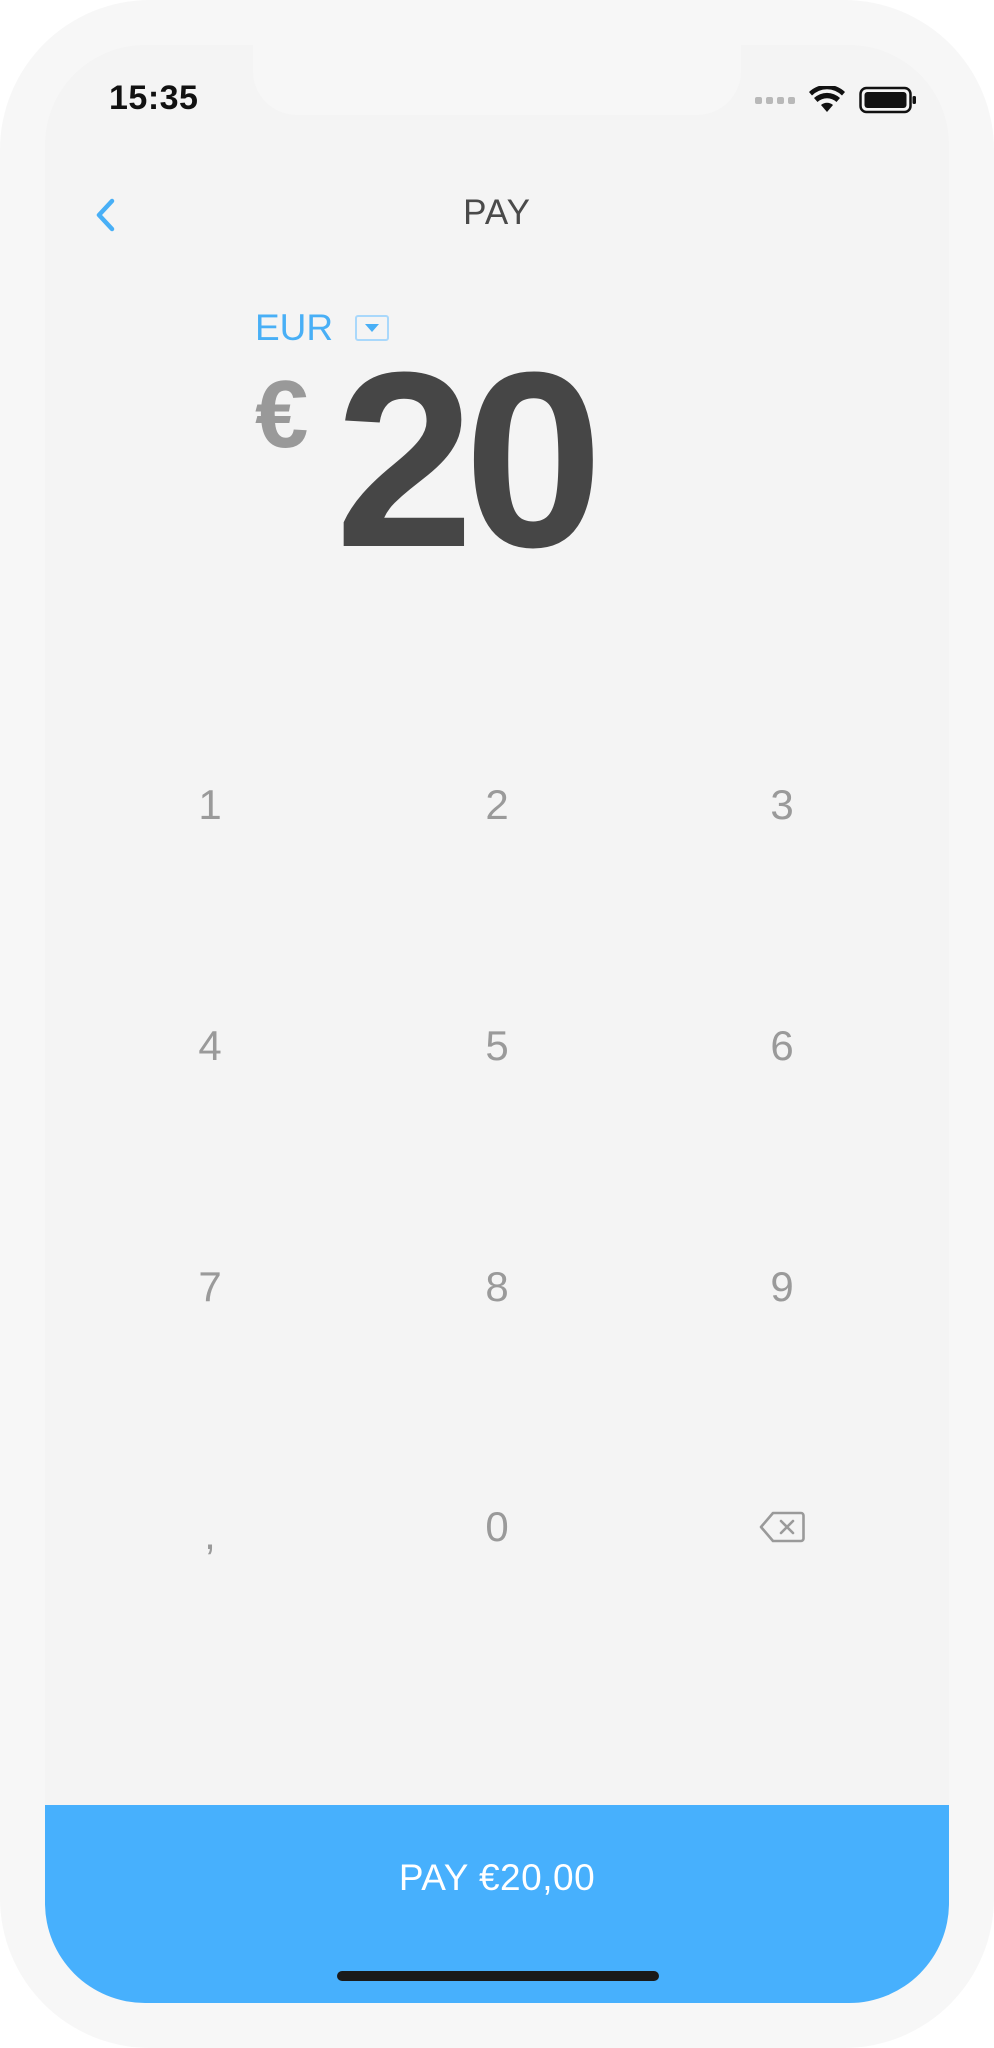  I want to click on currency-symbol: €, so click(282, 414).